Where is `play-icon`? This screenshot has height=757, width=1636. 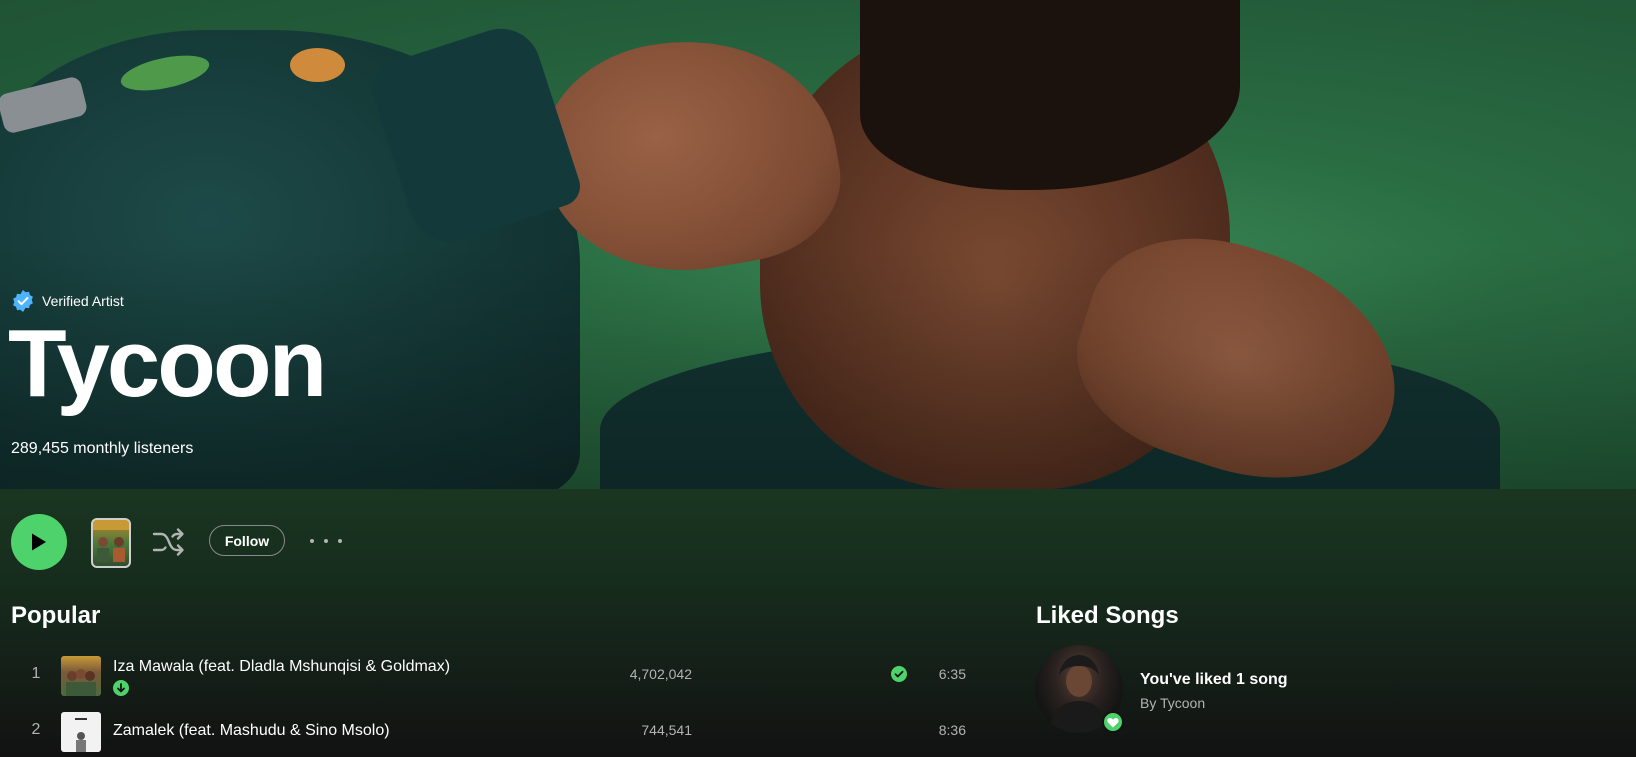
play-icon is located at coordinates (39, 542).